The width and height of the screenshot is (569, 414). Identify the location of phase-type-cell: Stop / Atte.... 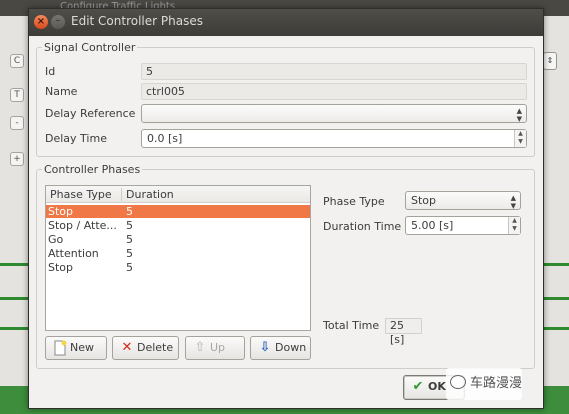
(82, 225).